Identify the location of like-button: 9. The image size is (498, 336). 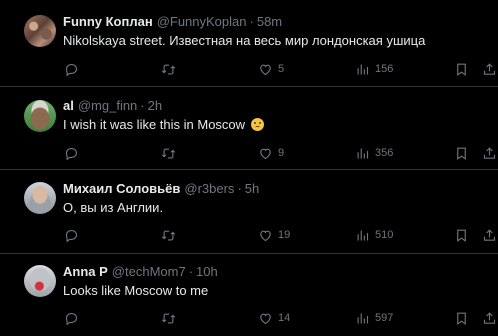
(271, 153).